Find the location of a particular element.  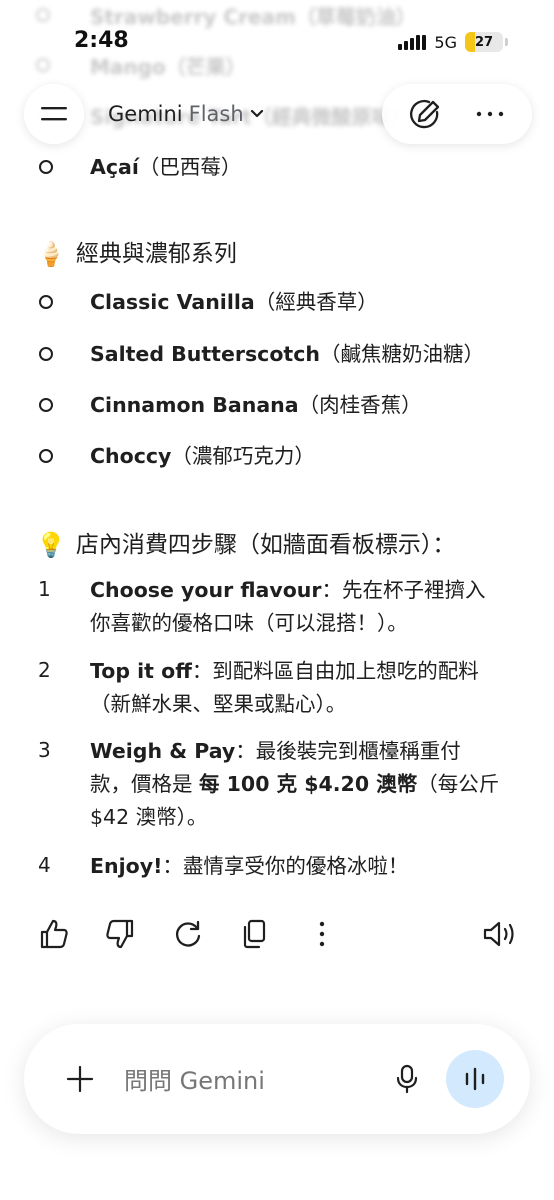

more-horizontal-icon is located at coordinates (489, 114).